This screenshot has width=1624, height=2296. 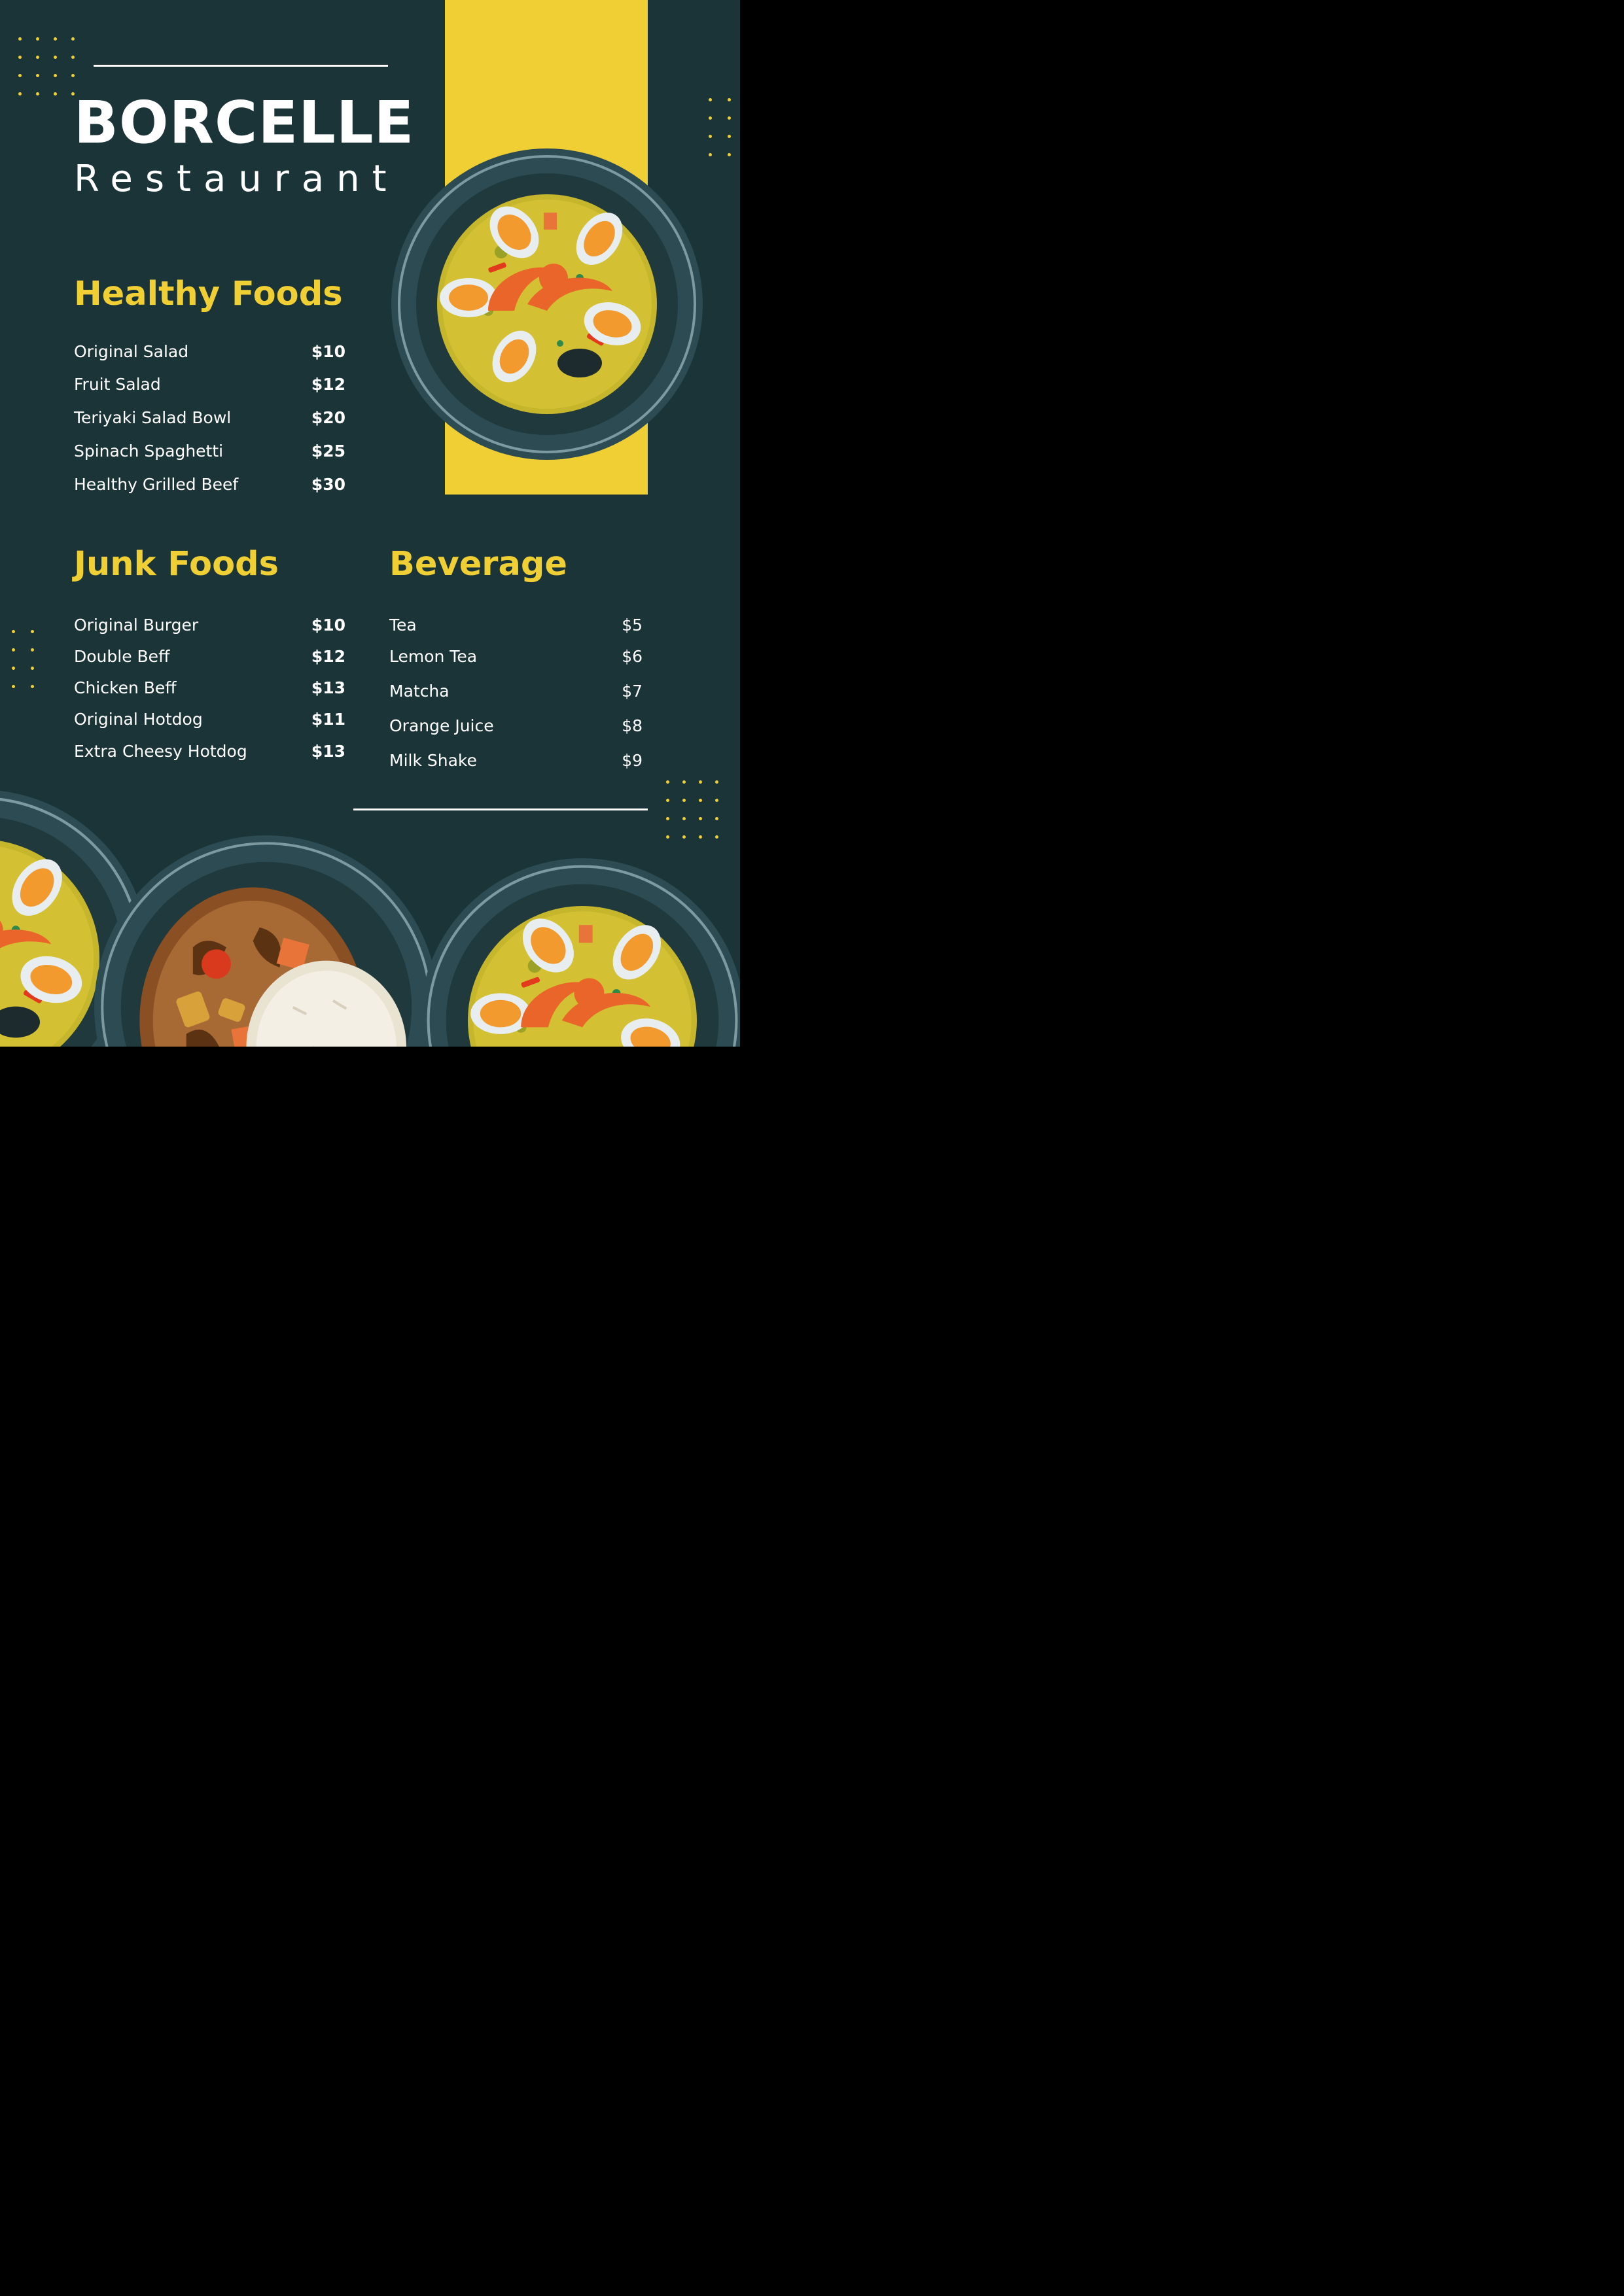 What do you see at coordinates (46, 66) in the screenshot?
I see `dot-pattern-top-left` at bounding box center [46, 66].